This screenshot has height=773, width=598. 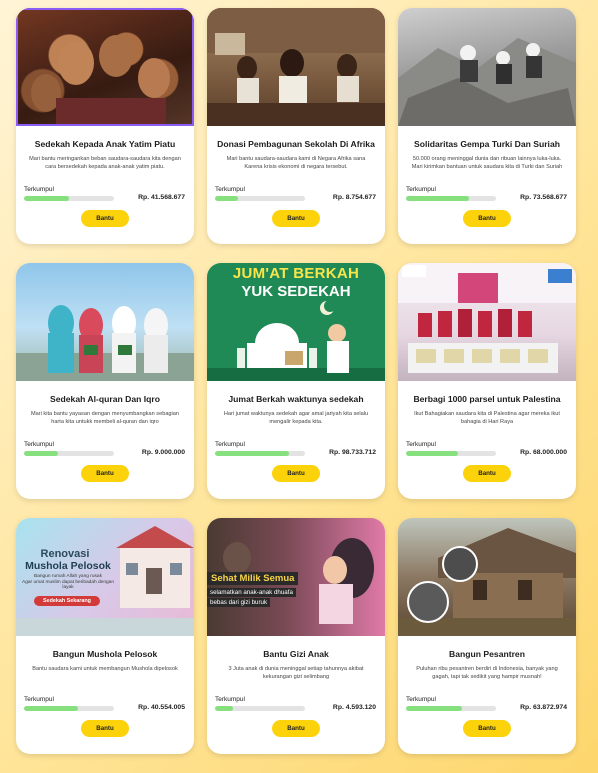 I want to click on campaign-title: Bantu Gizi Anak, so click(x=296, y=654).